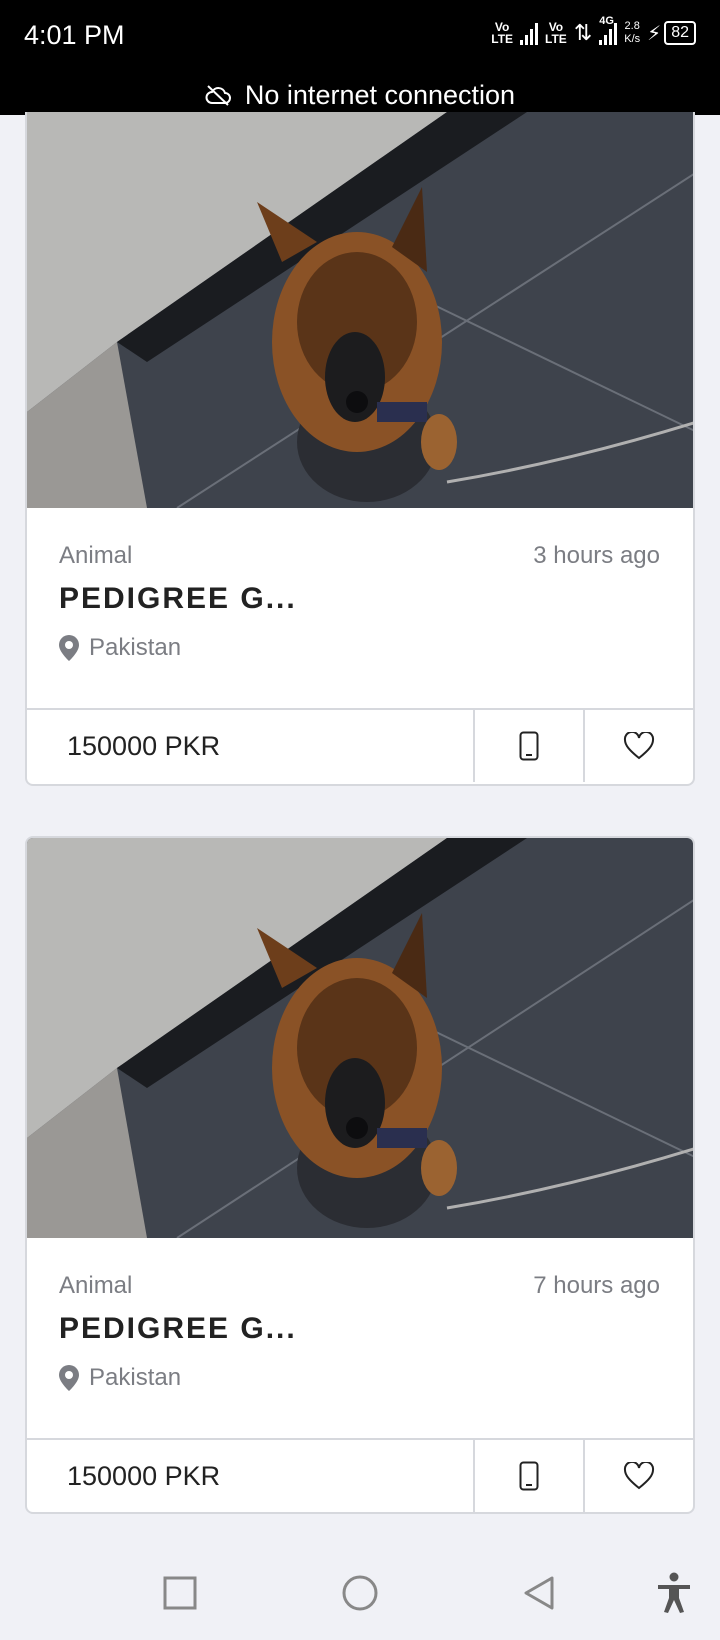  I want to click on volte-2-indicator: Vo LTE, so click(556, 33).